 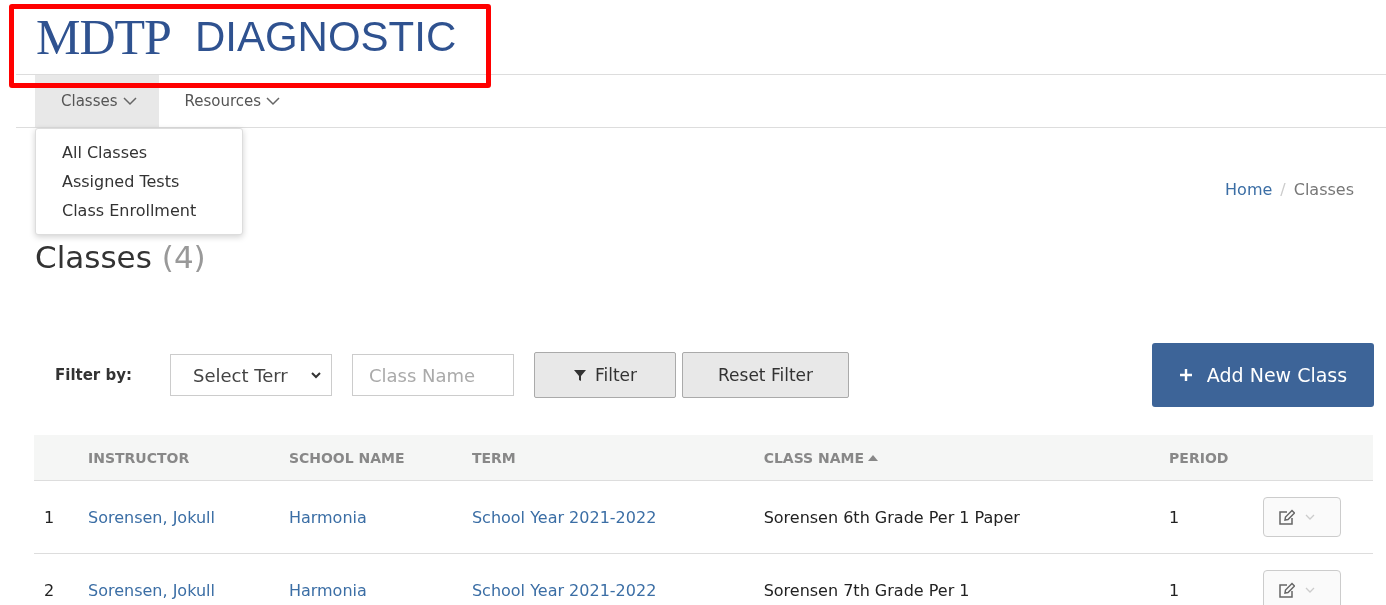 What do you see at coordinates (139, 153) in the screenshot?
I see `menu-item: All Classes` at bounding box center [139, 153].